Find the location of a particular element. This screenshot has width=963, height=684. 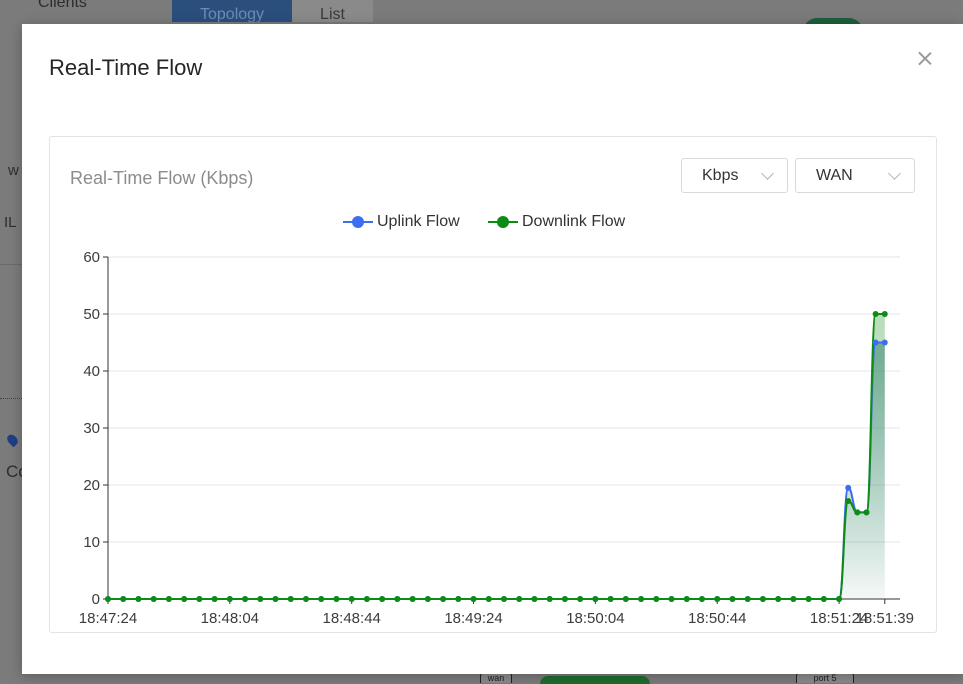

background-device-indicator is located at coordinates (595, 680).